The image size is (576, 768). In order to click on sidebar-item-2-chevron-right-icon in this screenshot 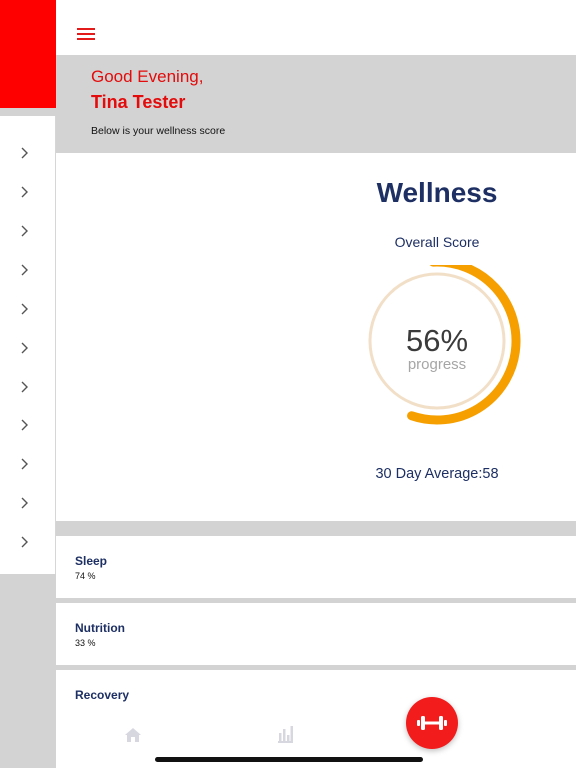, I will do `click(25, 192)`.